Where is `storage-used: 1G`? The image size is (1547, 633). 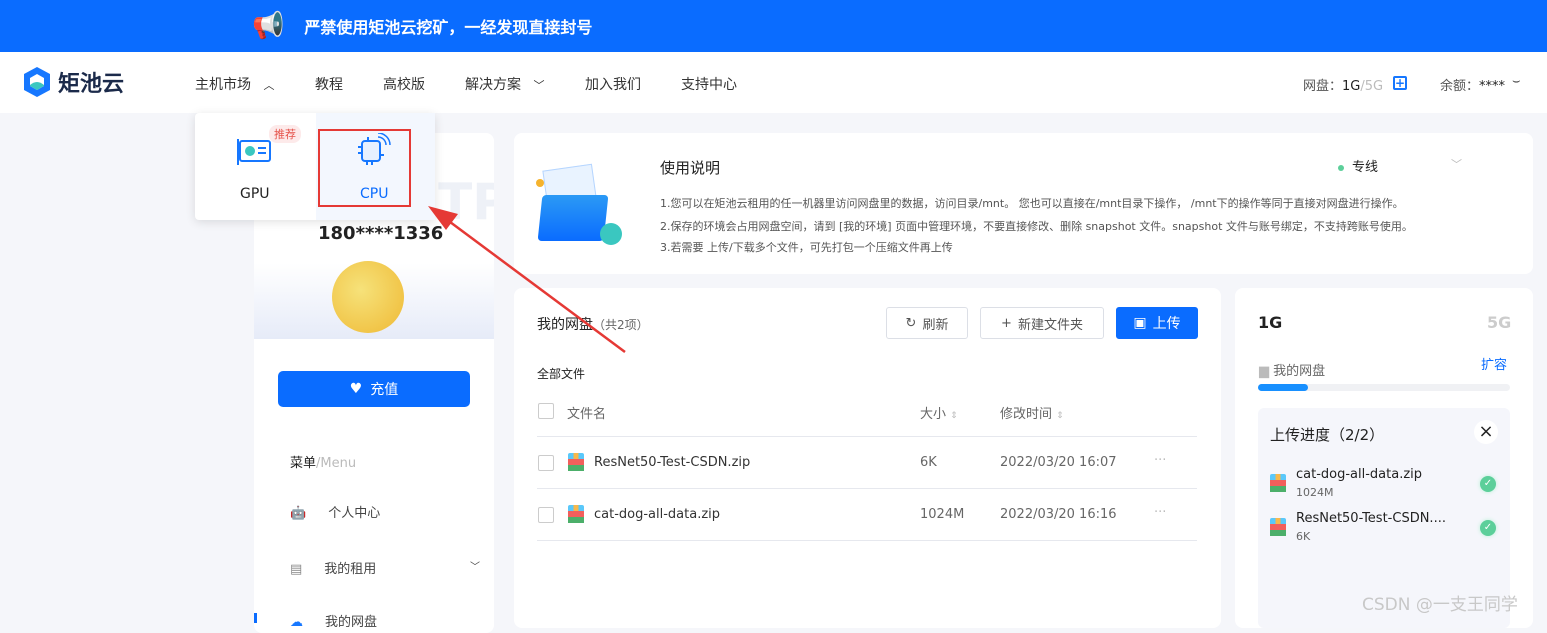 storage-used: 1G is located at coordinates (1270, 322).